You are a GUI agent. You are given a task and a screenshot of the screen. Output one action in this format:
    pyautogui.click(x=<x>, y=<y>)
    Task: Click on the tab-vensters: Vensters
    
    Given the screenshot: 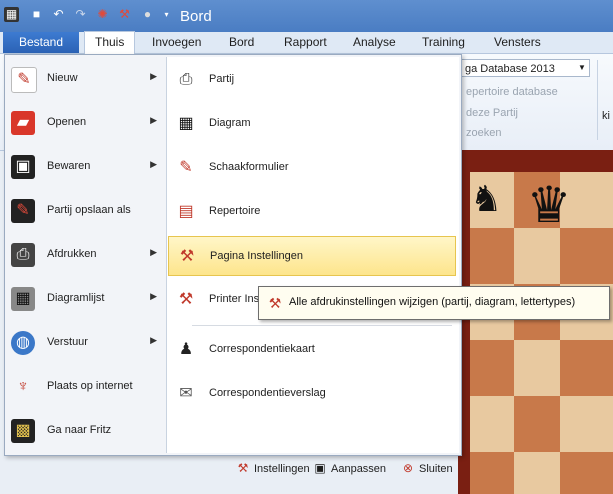 What is the action you would take?
    pyautogui.click(x=517, y=42)
    